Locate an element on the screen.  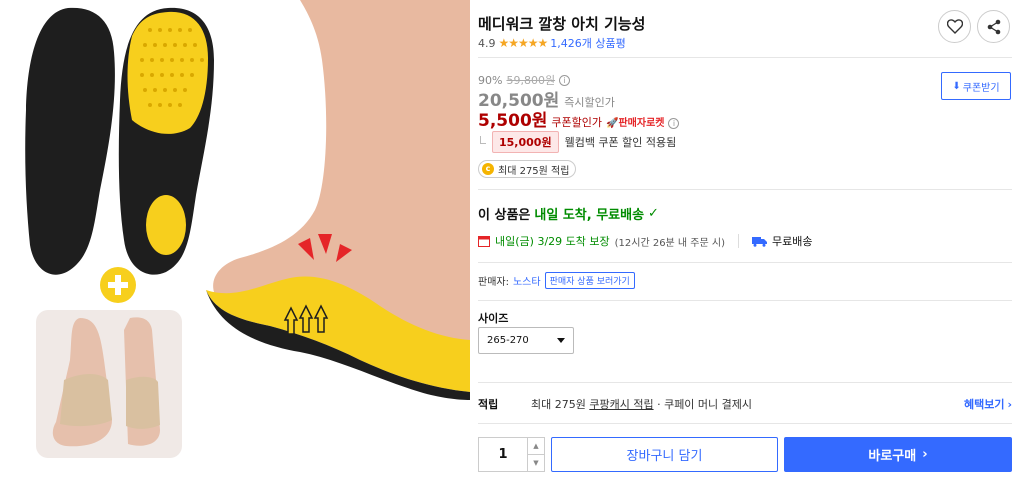
reward-text: 최대 275원 쿠팡캐시 적립 · 쿠페이 머니 결제시 is located at coordinates (641, 404).